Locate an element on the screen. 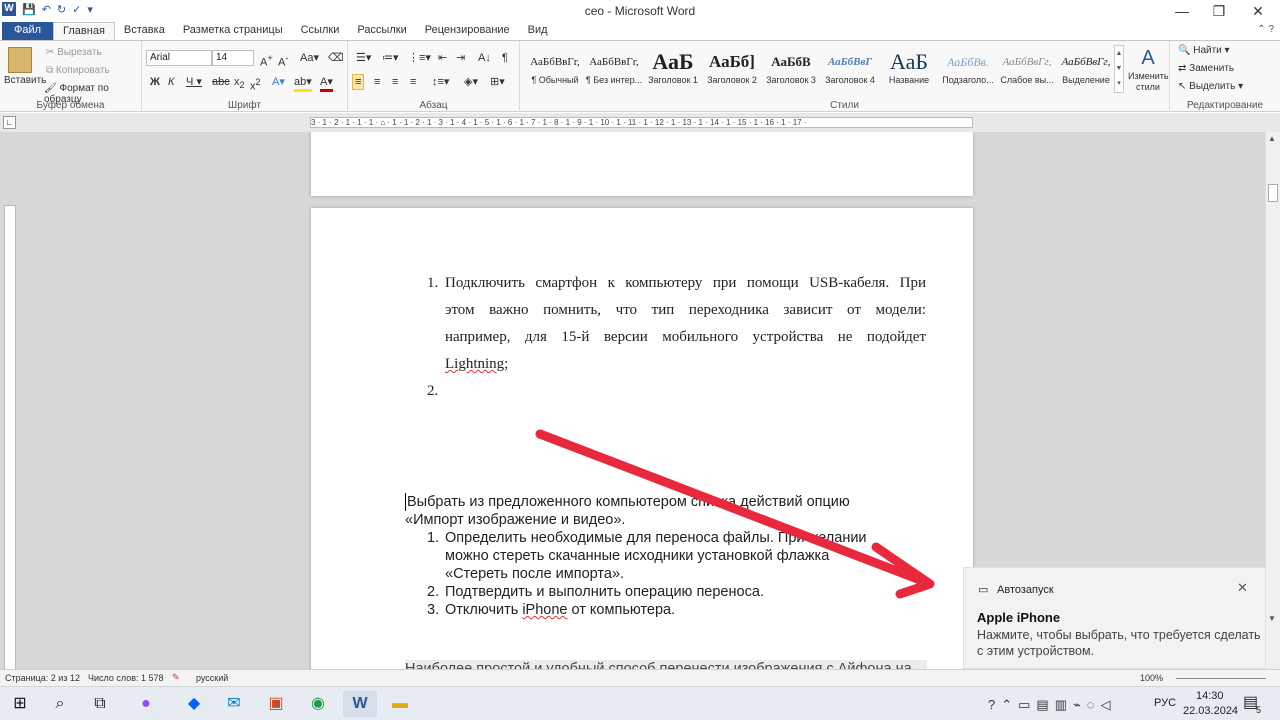  windows-start-icon: ⊞ is located at coordinates (20, 704).